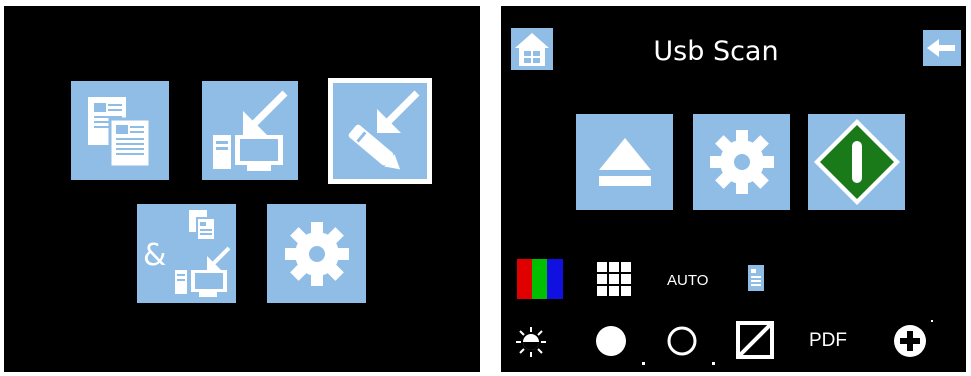 The height and width of the screenshot is (376, 971). I want to click on back-button, so click(942, 48).